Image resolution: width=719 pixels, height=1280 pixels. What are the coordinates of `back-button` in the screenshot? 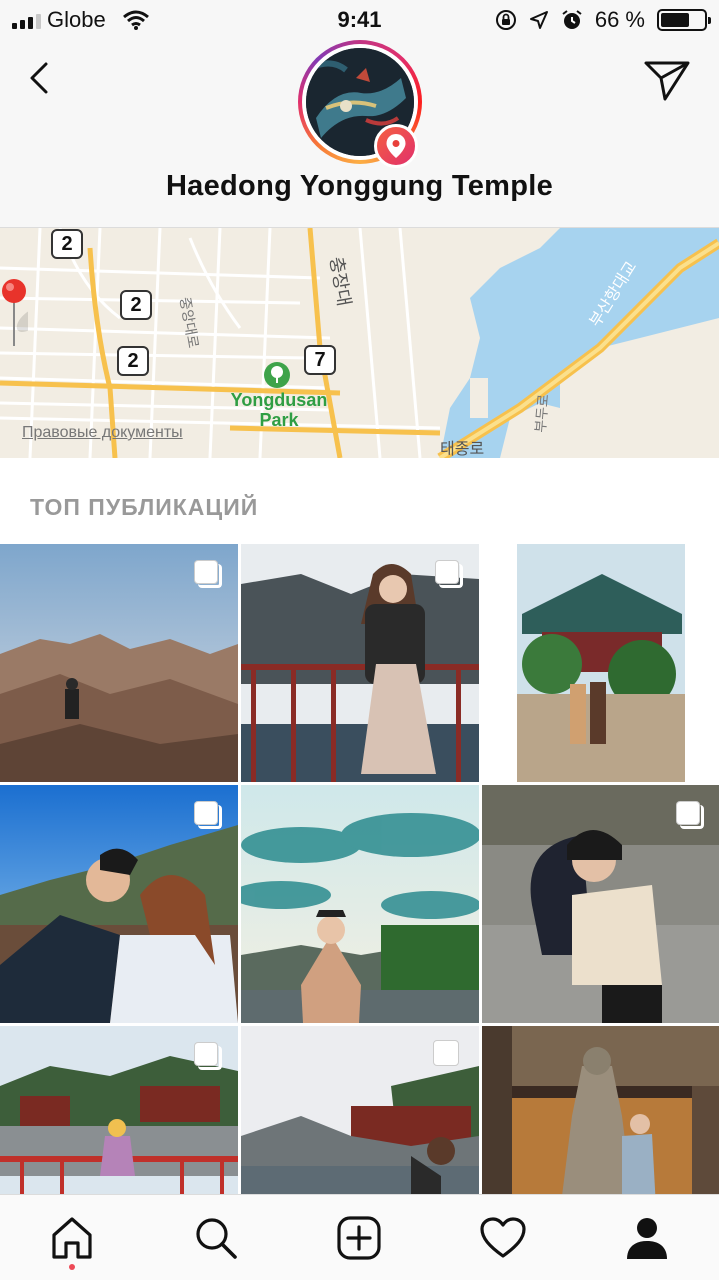 It's located at (40, 78).